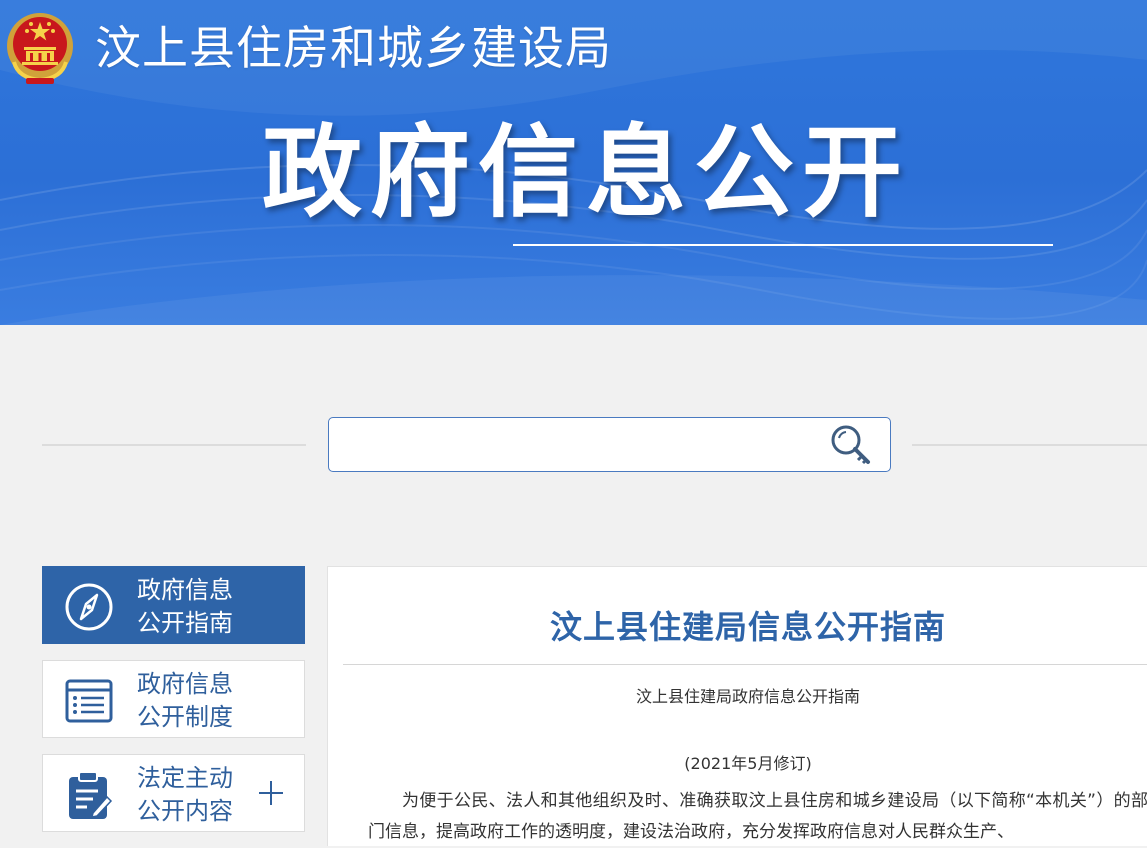 This screenshot has width=1147, height=848. I want to click on title-underline, so click(783, 245).